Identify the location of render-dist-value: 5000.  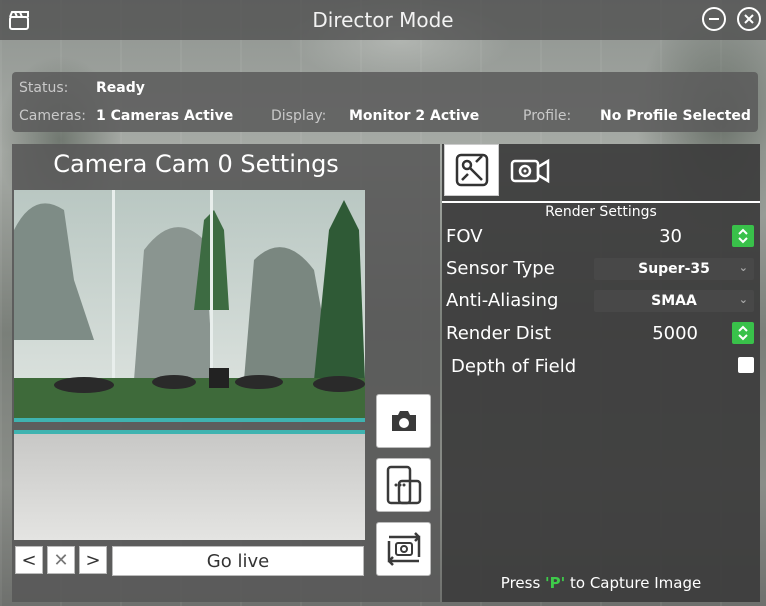
(665, 333).